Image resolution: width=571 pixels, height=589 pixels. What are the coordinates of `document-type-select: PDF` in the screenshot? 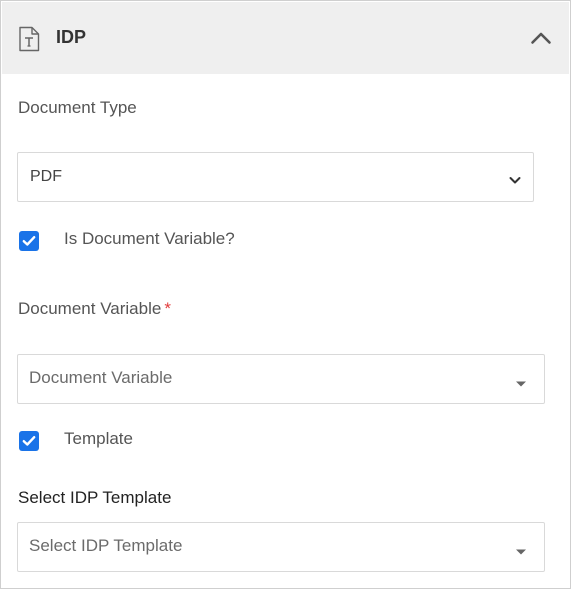 It's located at (275, 177).